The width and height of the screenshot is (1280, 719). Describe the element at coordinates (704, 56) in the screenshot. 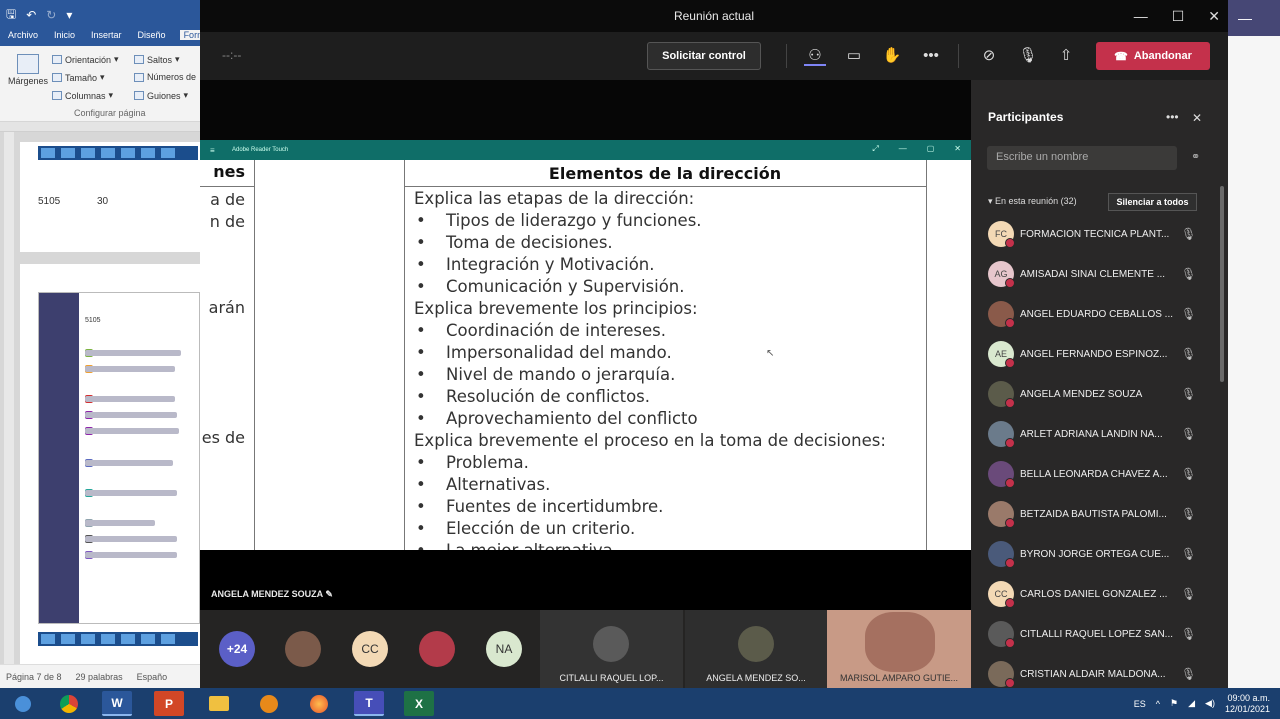

I see `request-control-button: Solicitar control` at that location.